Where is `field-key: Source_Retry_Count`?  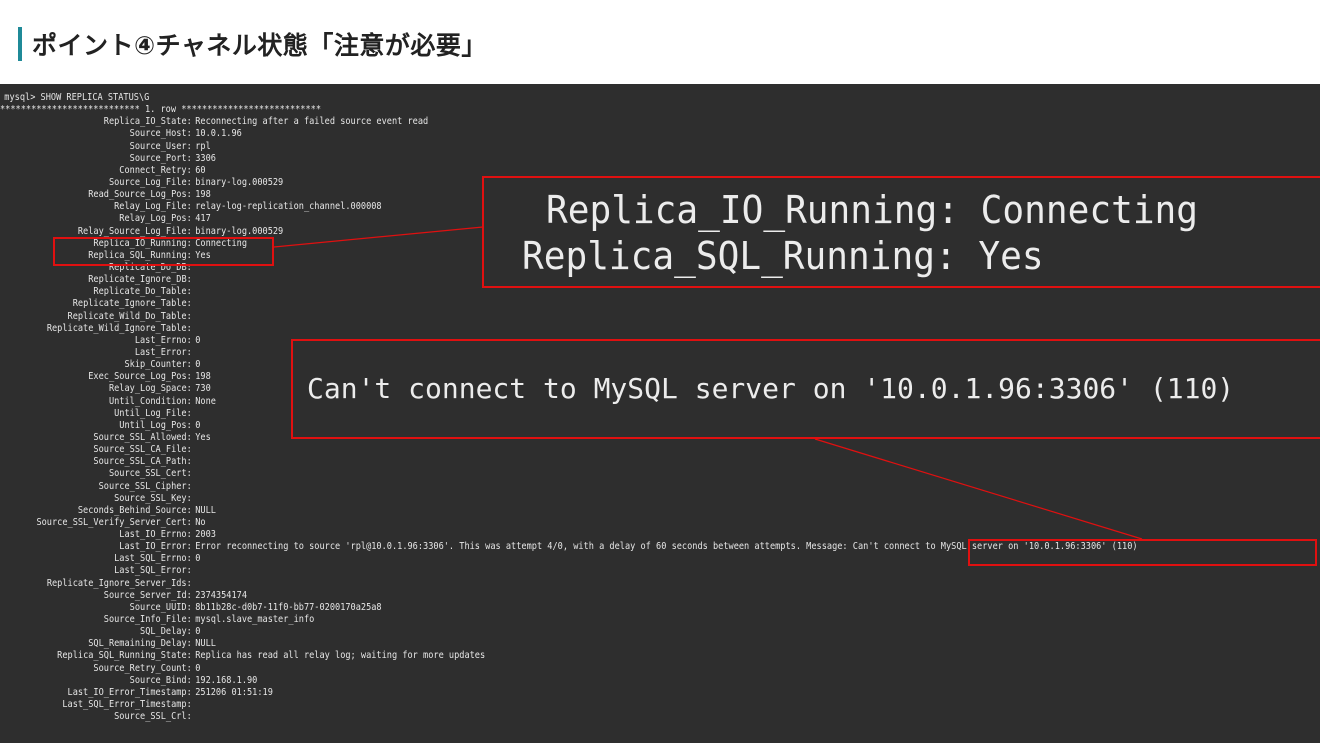 field-key: Source_Retry_Count is located at coordinates (140, 668).